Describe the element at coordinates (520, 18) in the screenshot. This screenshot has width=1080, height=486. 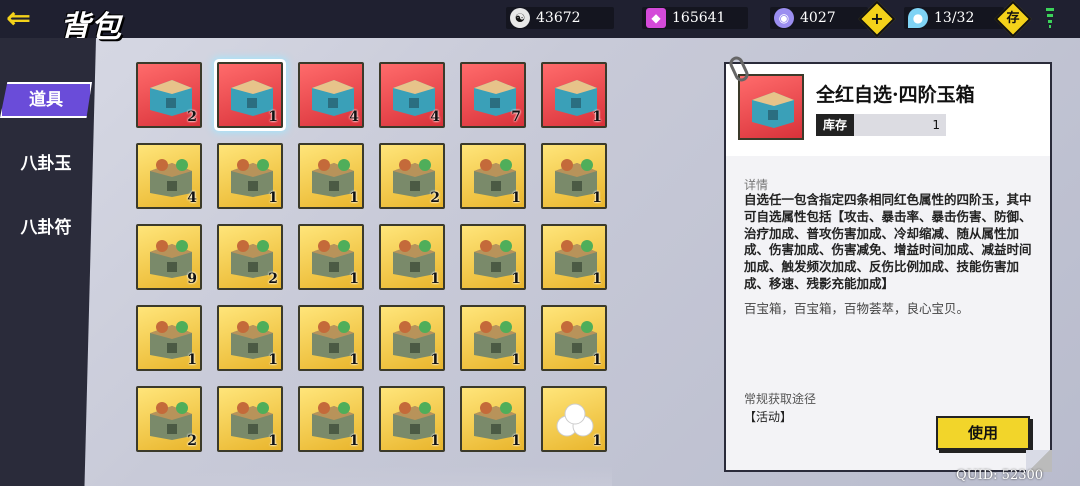
I see `yin-yang-icon: ☯` at that location.